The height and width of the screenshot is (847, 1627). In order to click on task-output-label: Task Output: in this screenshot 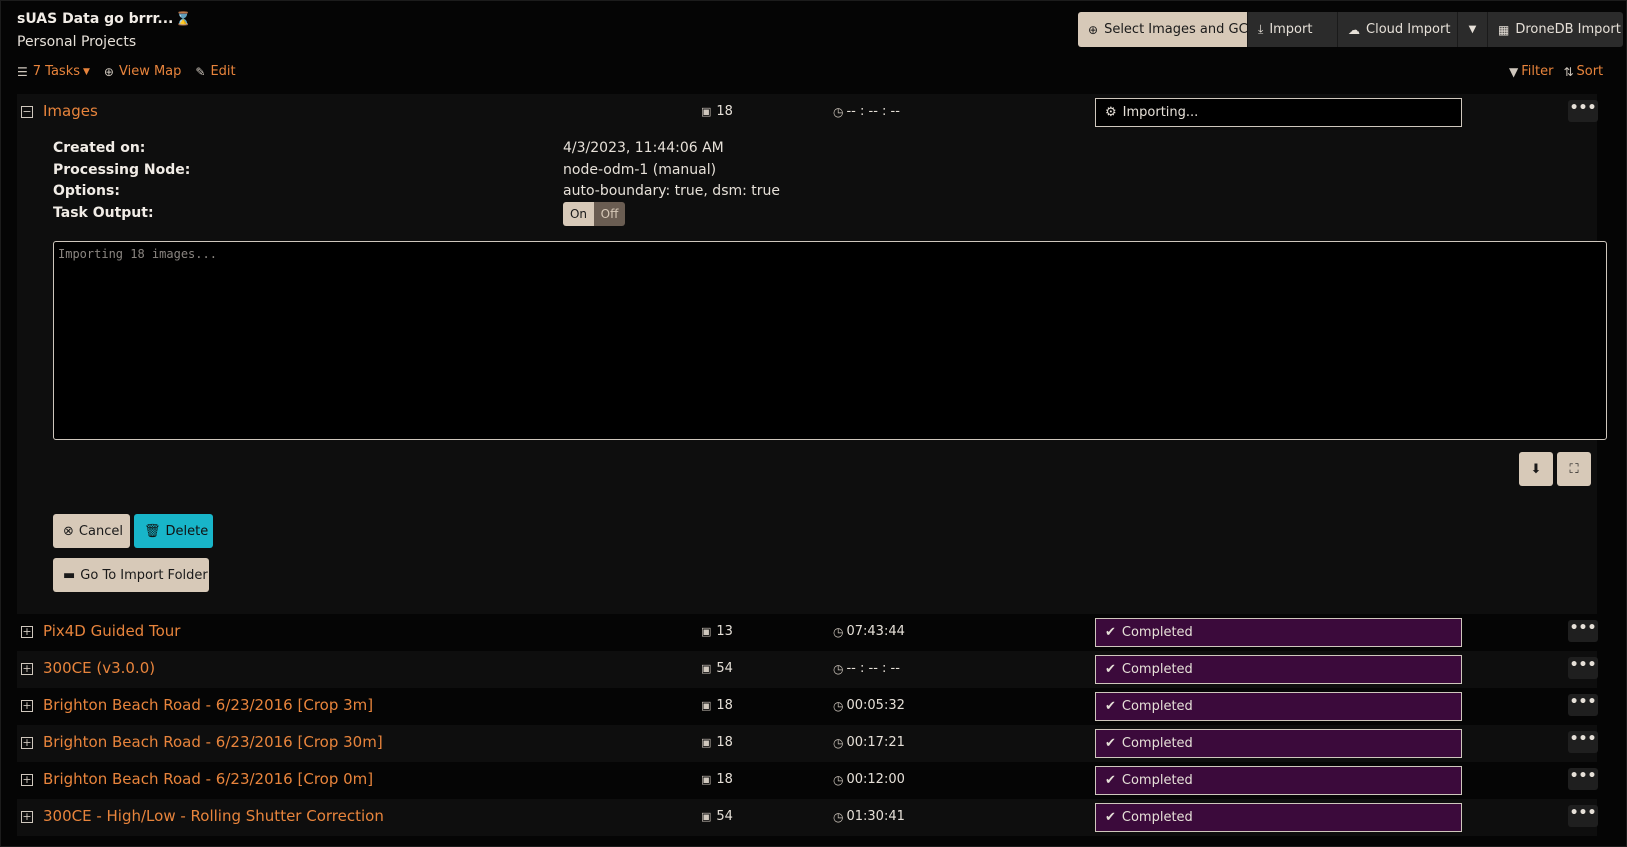, I will do `click(103, 213)`.